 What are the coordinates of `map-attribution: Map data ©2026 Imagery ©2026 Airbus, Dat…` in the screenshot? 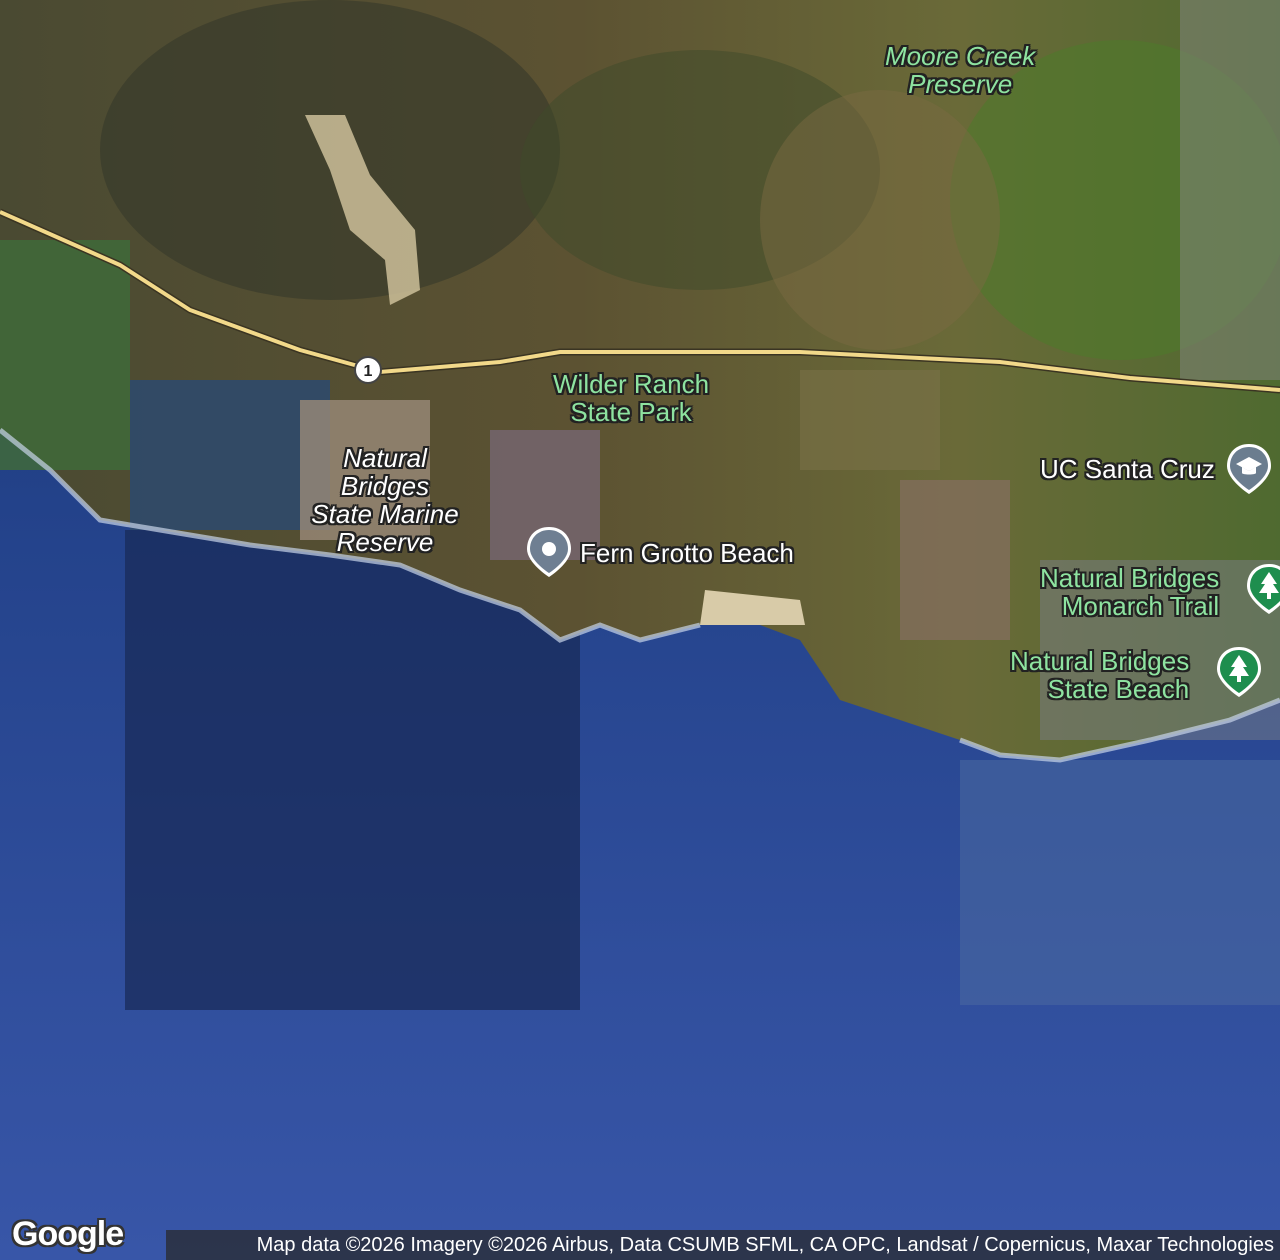 It's located at (723, 1245).